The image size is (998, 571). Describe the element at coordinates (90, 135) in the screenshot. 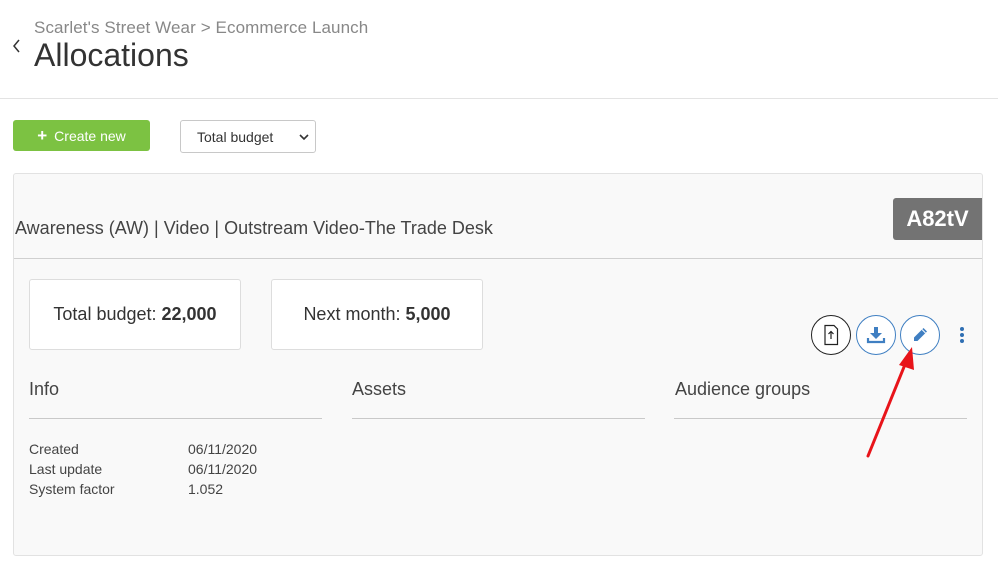

I see `create-new-label: Create new` at that location.